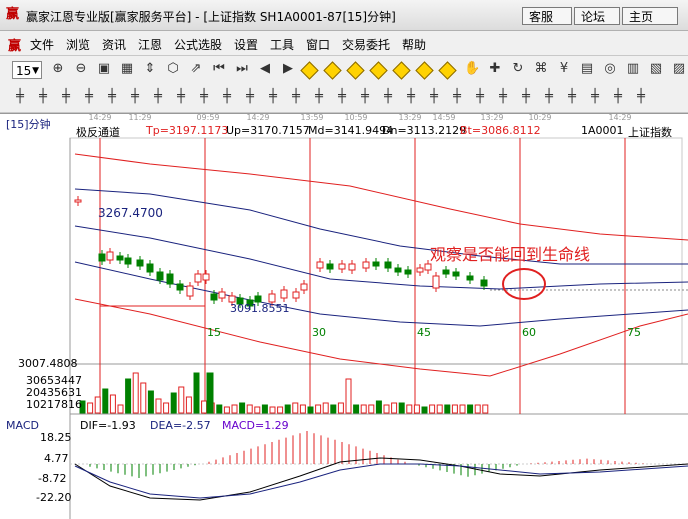 The height and width of the screenshot is (519, 688). Describe the element at coordinates (127, 69) in the screenshot. I see `zoom-all-icon: ▦` at that location.